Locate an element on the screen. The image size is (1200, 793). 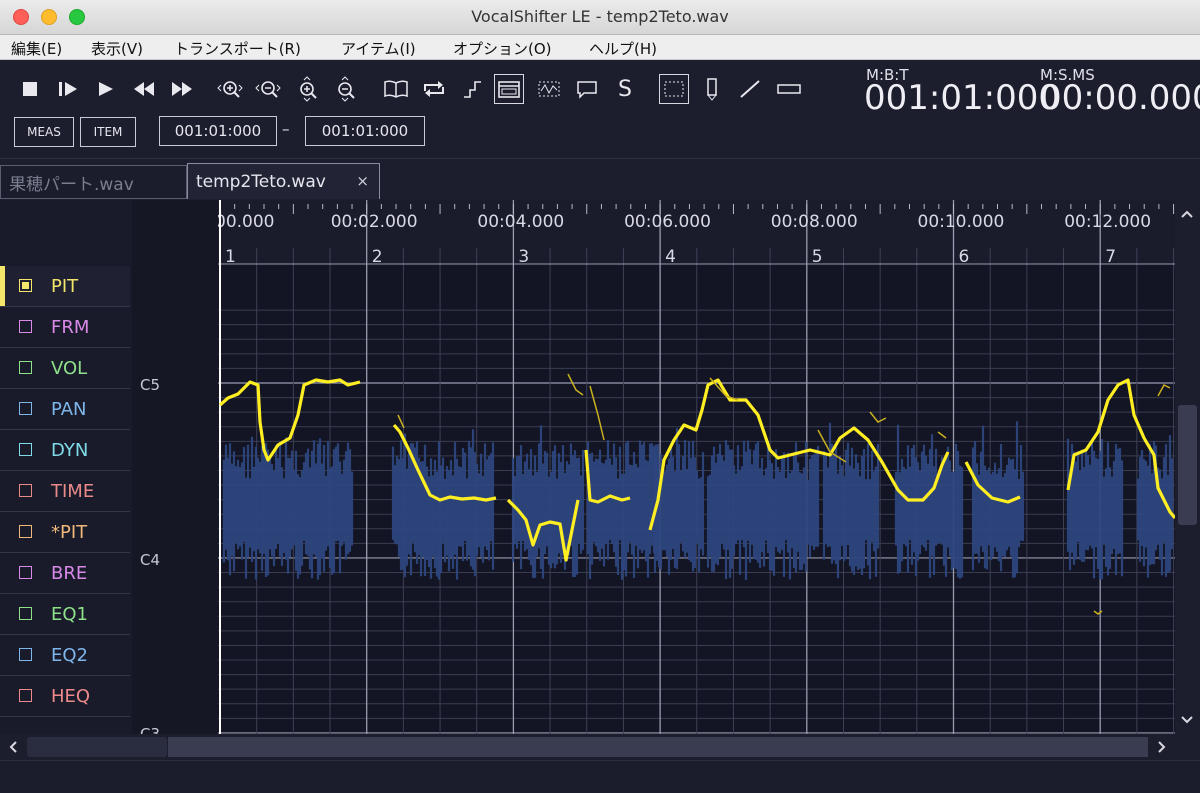
book-icon is located at coordinates (396, 89).